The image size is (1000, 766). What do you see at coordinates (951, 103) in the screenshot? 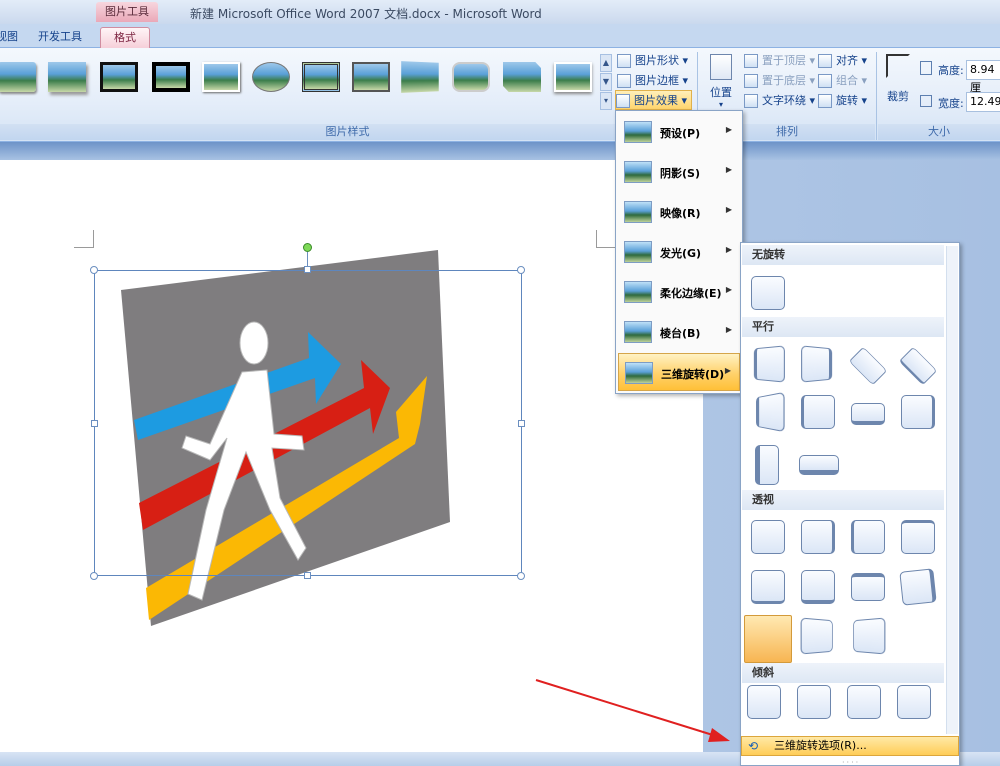
I see `width-label: 宽度:` at bounding box center [951, 103].